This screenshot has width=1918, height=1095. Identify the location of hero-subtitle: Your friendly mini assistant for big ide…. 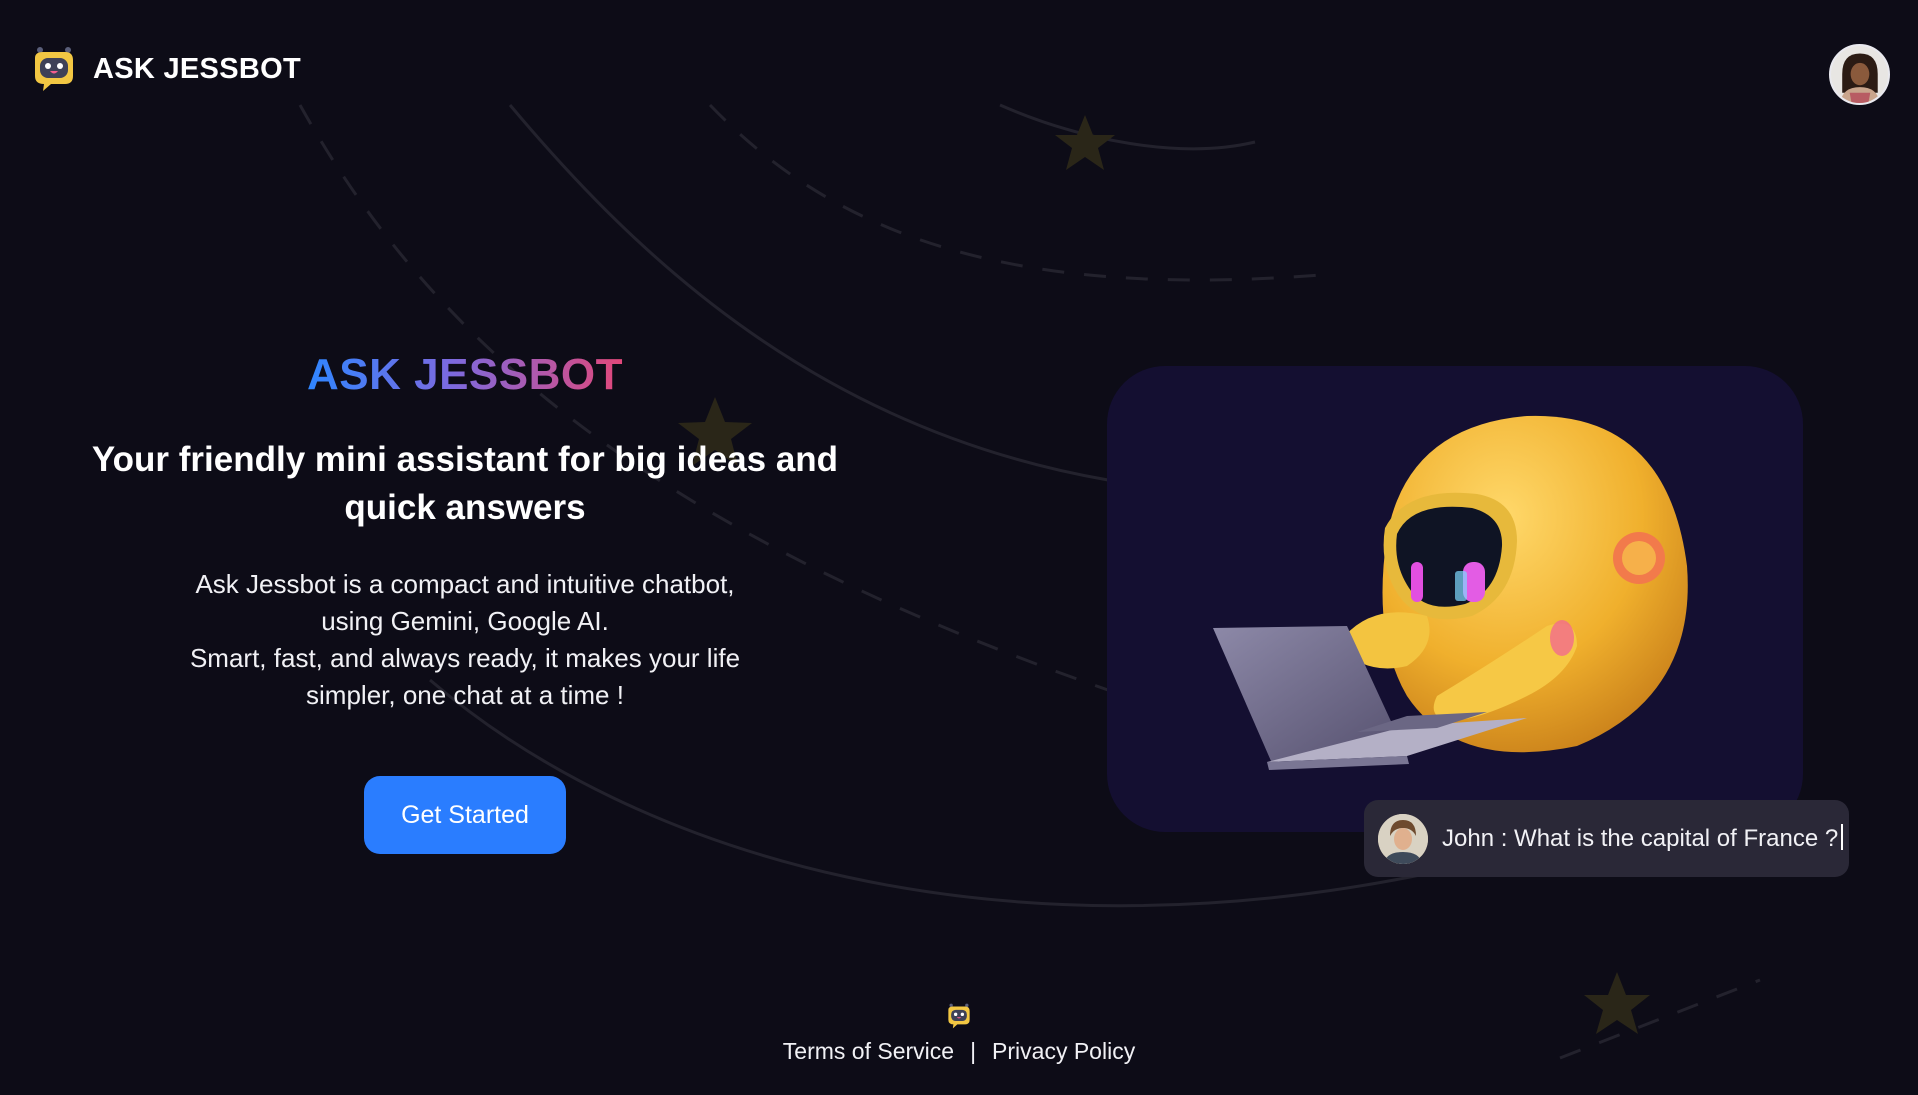
(465, 483).